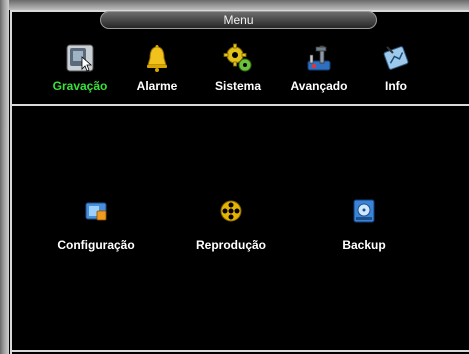 Image resolution: width=469 pixels, height=354 pixels. I want to click on bottom-divider, so click(240, 351).